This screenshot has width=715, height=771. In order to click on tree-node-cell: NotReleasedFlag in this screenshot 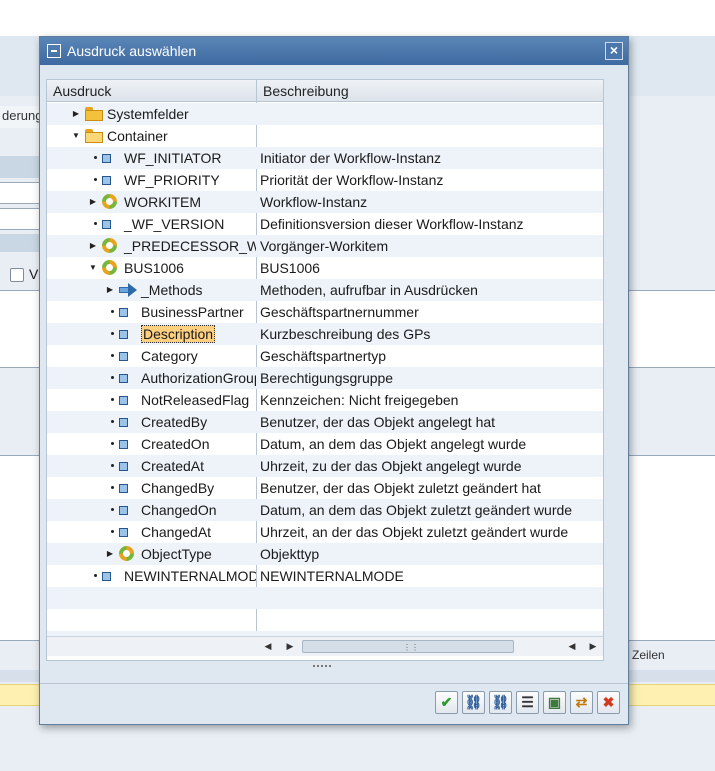, I will do `click(151, 400)`.